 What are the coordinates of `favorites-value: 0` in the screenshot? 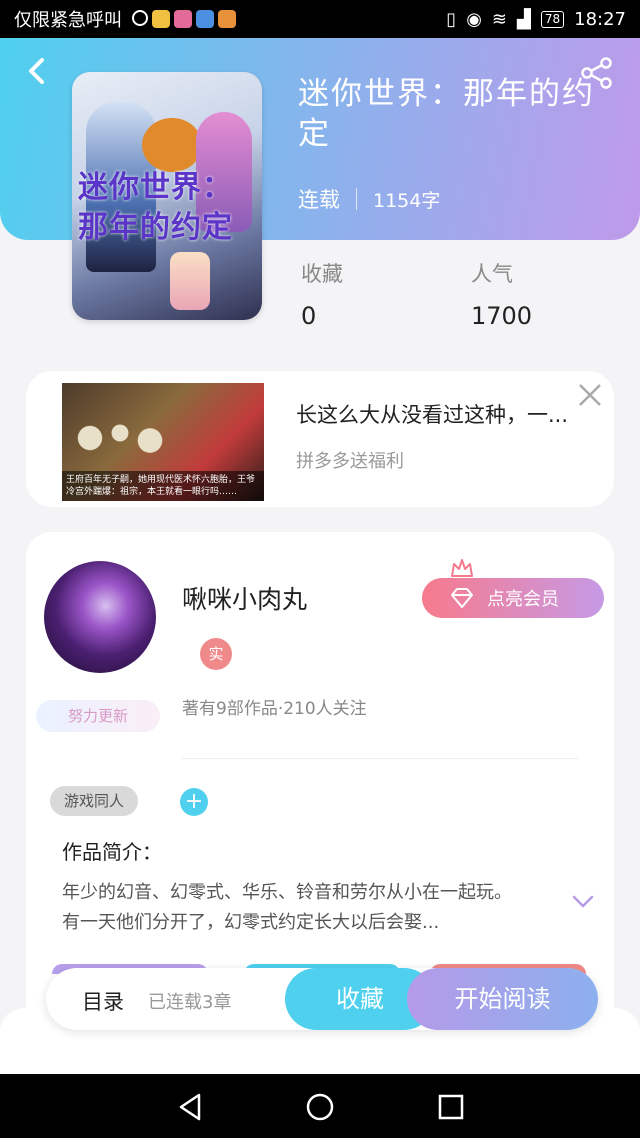 It's located at (309, 316).